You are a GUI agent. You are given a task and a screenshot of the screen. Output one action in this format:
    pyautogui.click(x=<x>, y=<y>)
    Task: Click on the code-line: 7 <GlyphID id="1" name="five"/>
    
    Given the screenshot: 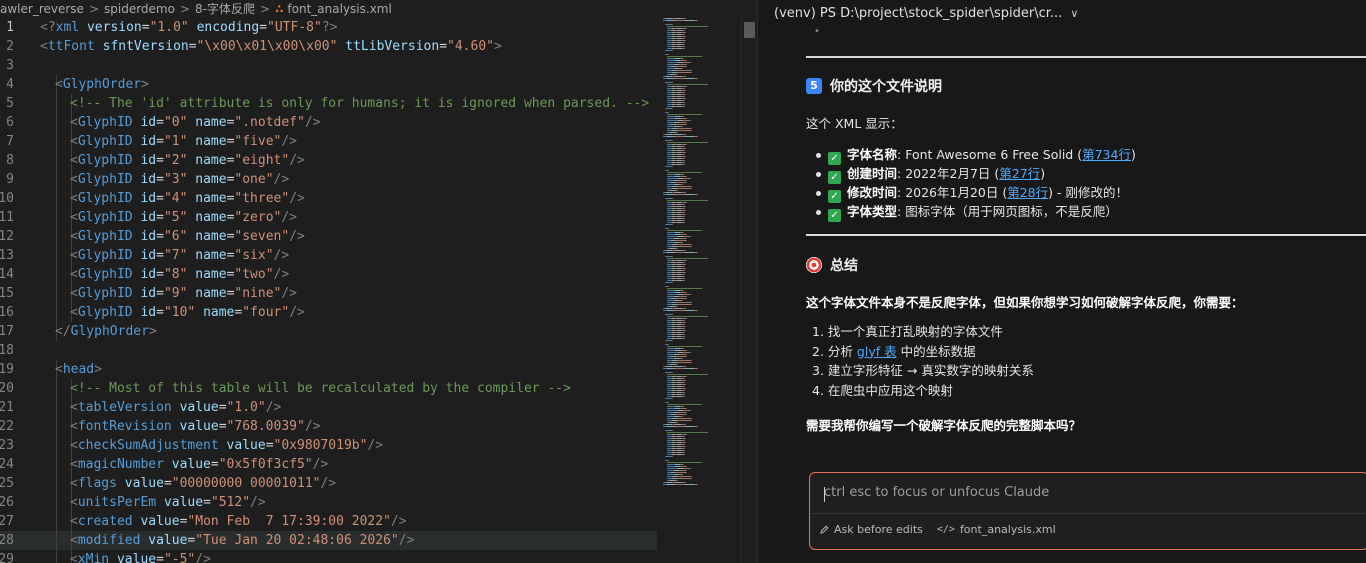 What is the action you would take?
    pyautogui.click(x=328, y=141)
    